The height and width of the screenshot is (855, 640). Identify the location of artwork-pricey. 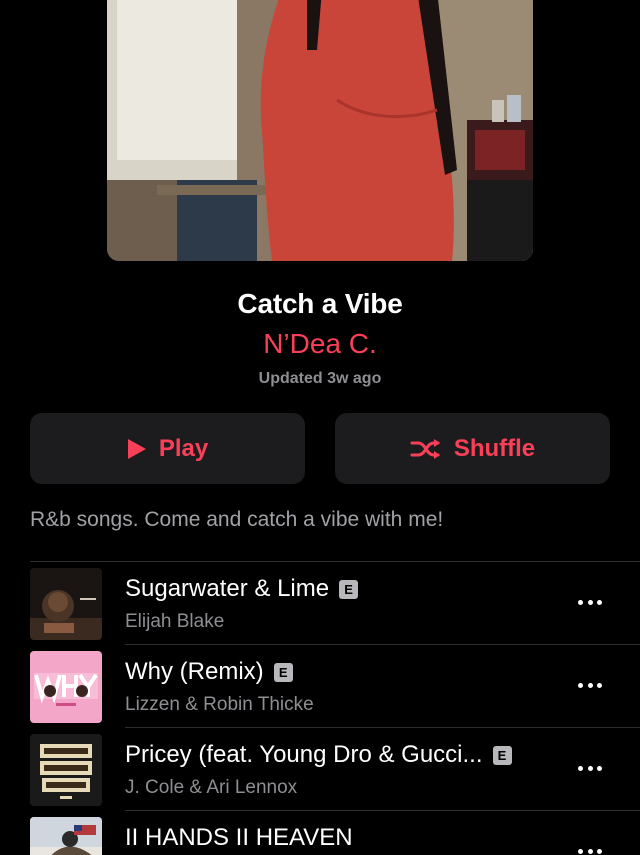
(66, 770).